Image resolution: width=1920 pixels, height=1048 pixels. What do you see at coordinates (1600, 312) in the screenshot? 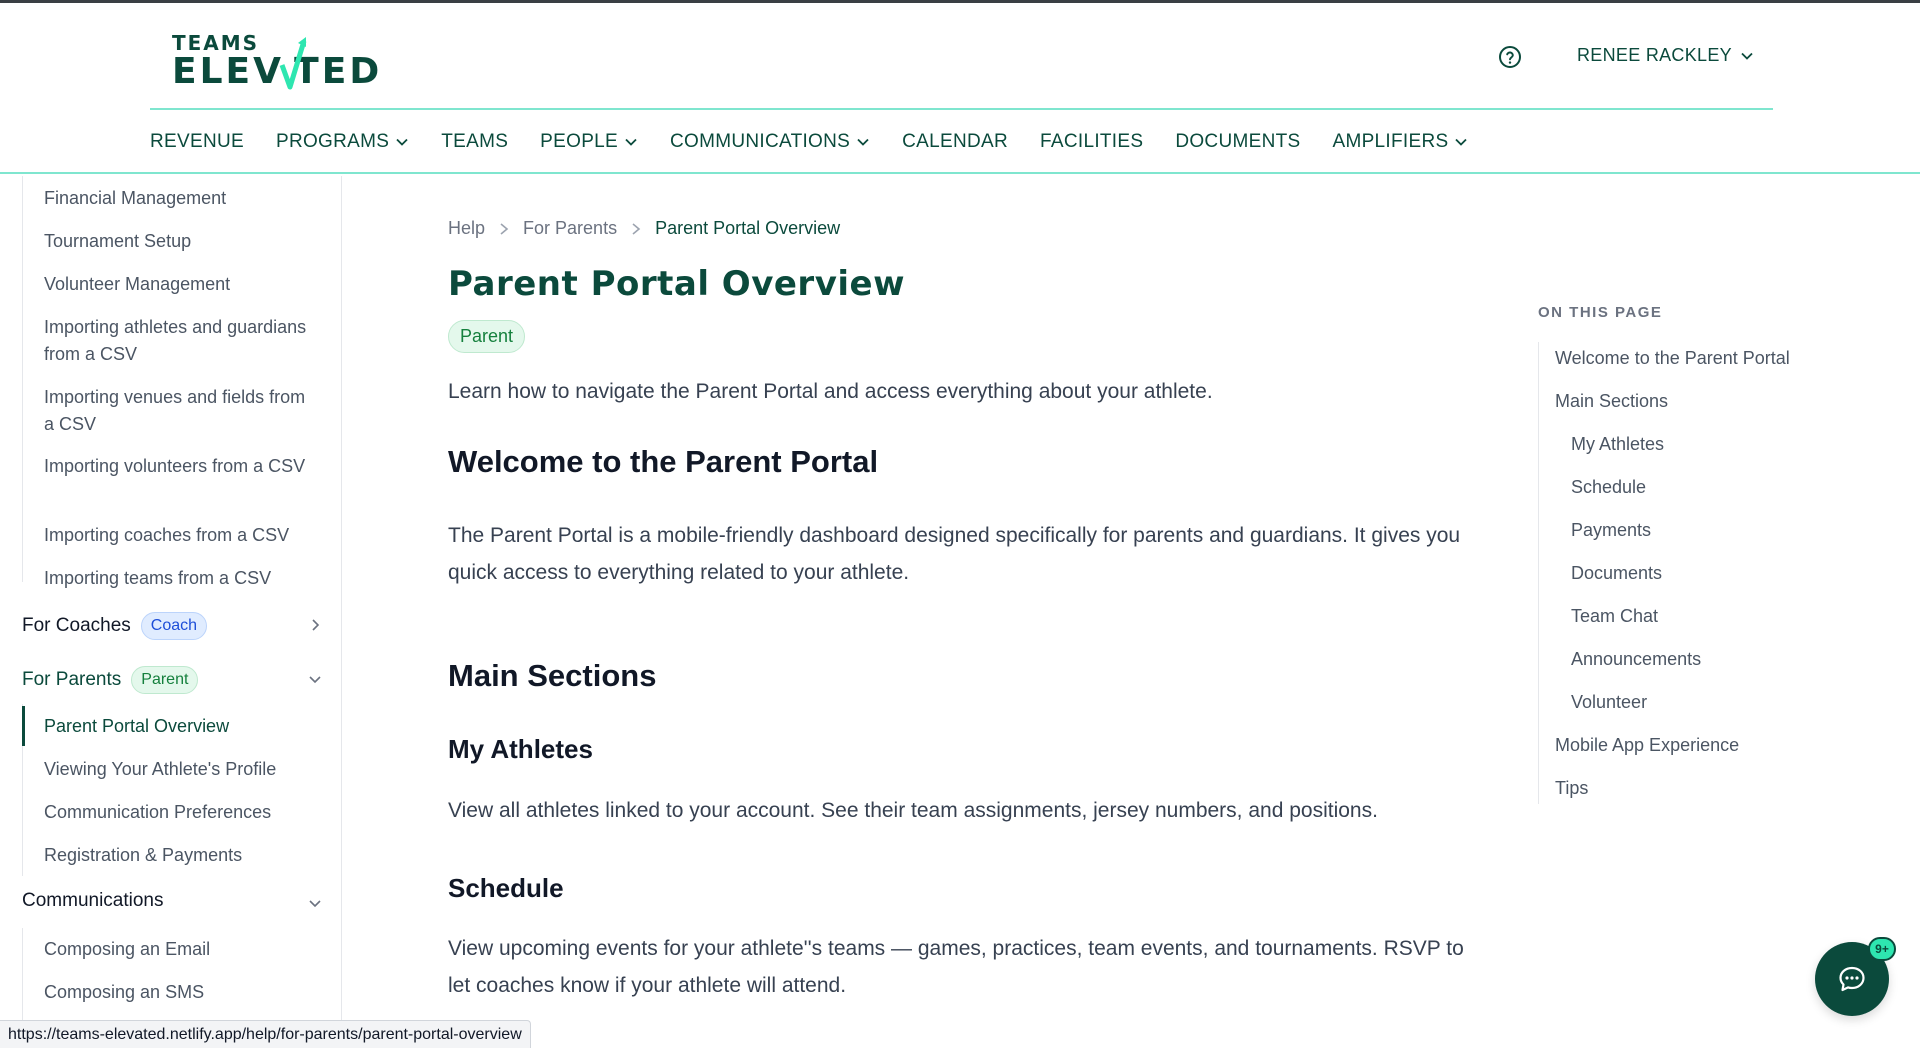
I see `toc-title: ON THIS PAGE` at bounding box center [1600, 312].